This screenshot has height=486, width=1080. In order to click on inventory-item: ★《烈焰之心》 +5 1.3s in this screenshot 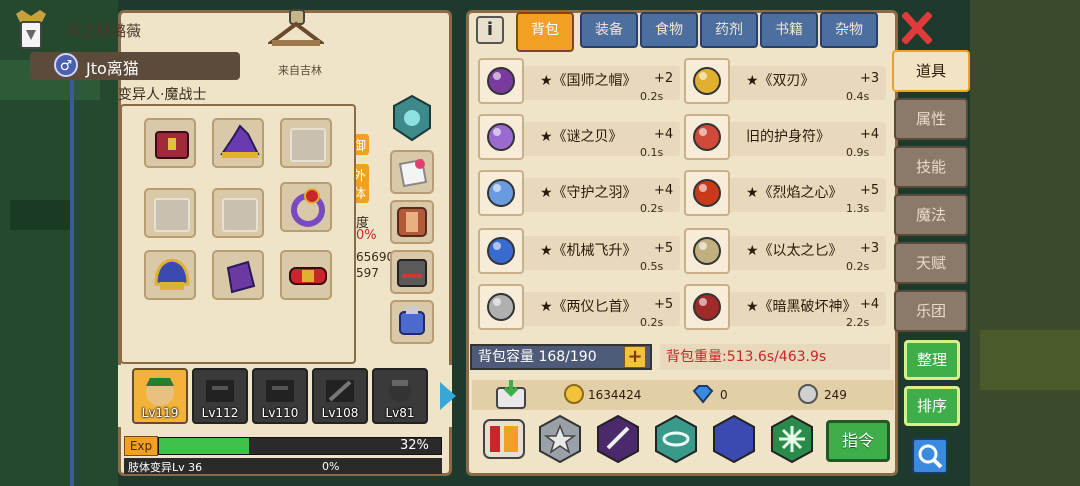, I will do `click(785, 193)`.